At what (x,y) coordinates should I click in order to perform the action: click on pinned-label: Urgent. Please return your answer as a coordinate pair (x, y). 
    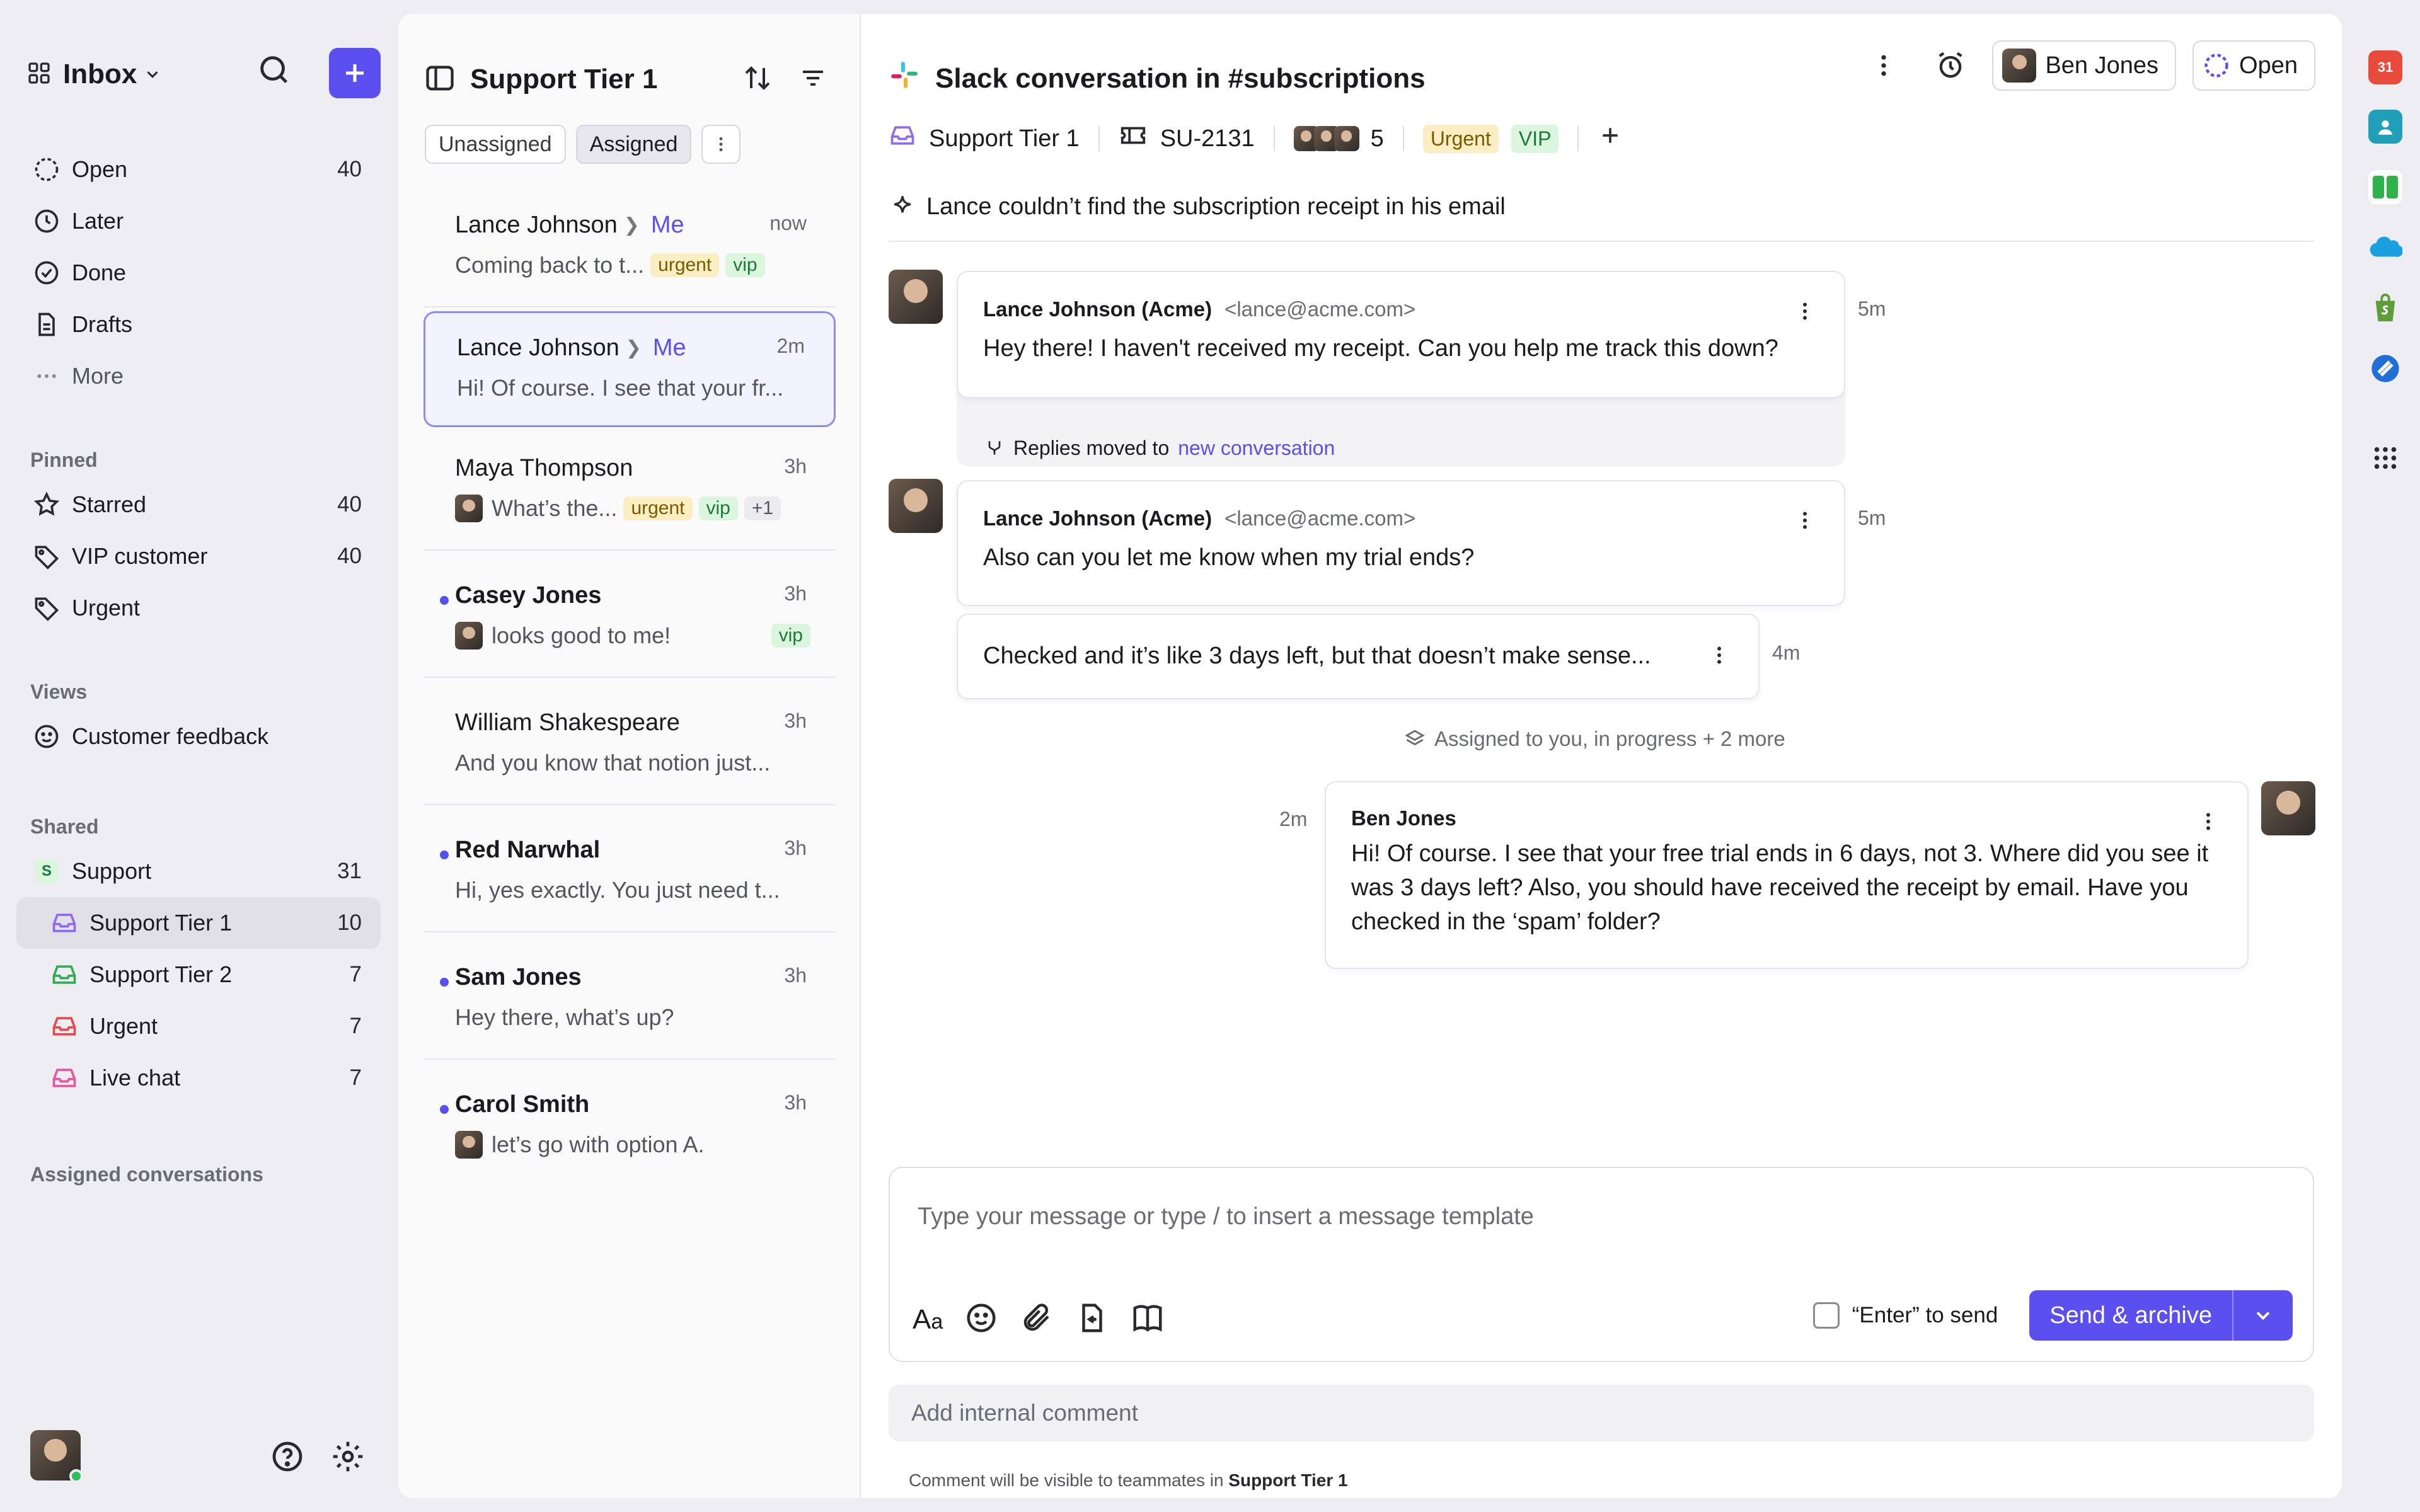
    Looking at the image, I should click on (107, 608).